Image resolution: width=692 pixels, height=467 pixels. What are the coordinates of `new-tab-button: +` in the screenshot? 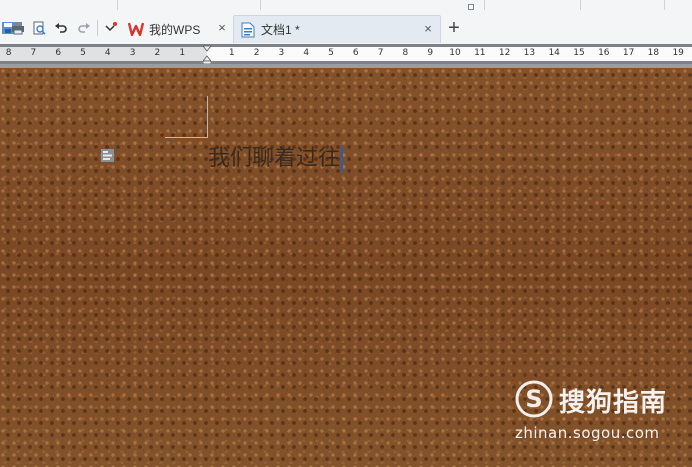 It's located at (454, 28).